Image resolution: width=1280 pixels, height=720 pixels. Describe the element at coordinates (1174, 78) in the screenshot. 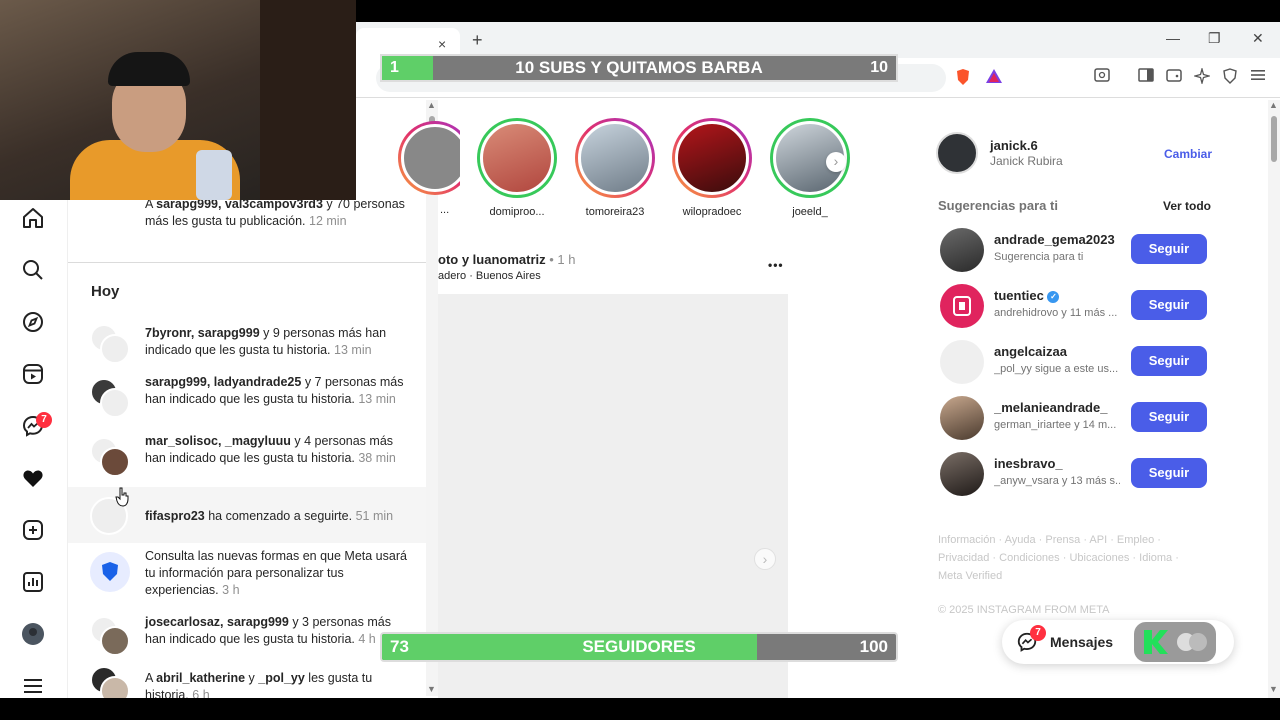

I see `wallet-icon` at that location.